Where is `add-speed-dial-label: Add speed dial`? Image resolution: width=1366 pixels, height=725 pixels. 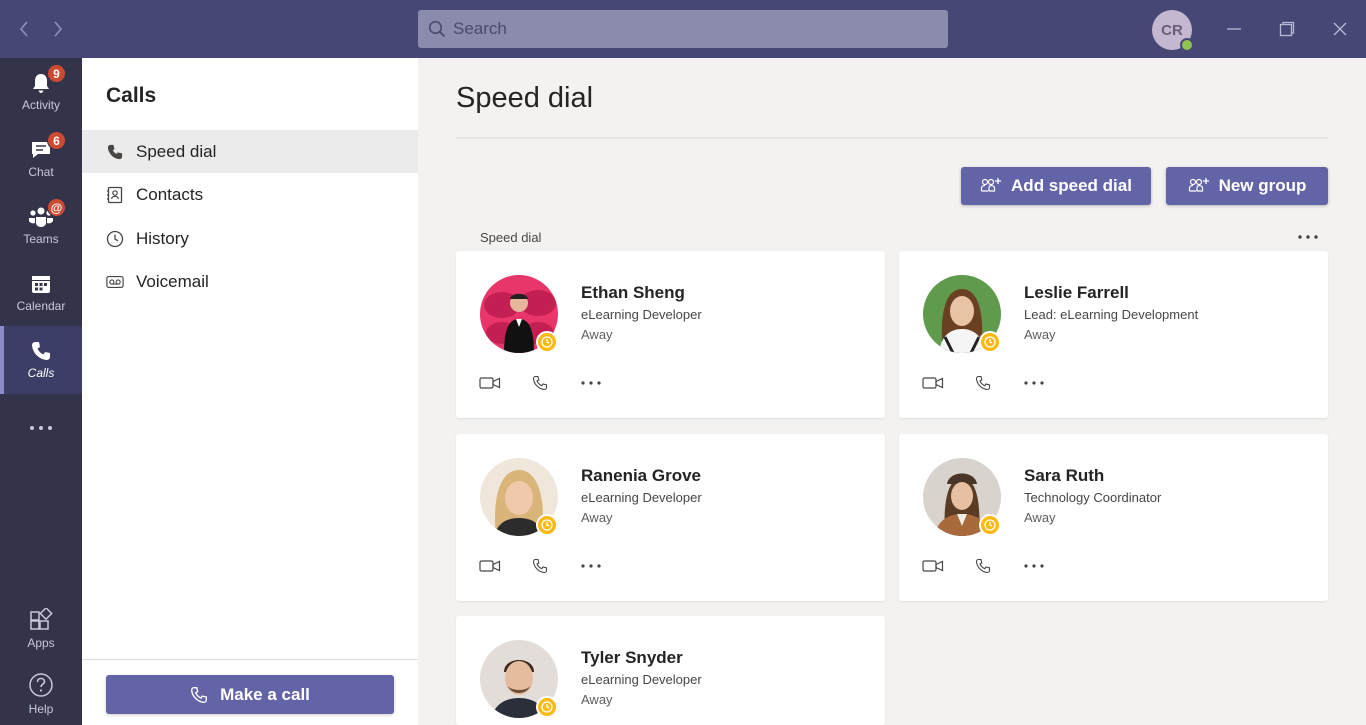
add-speed-dial-label: Add speed dial is located at coordinates (1071, 185).